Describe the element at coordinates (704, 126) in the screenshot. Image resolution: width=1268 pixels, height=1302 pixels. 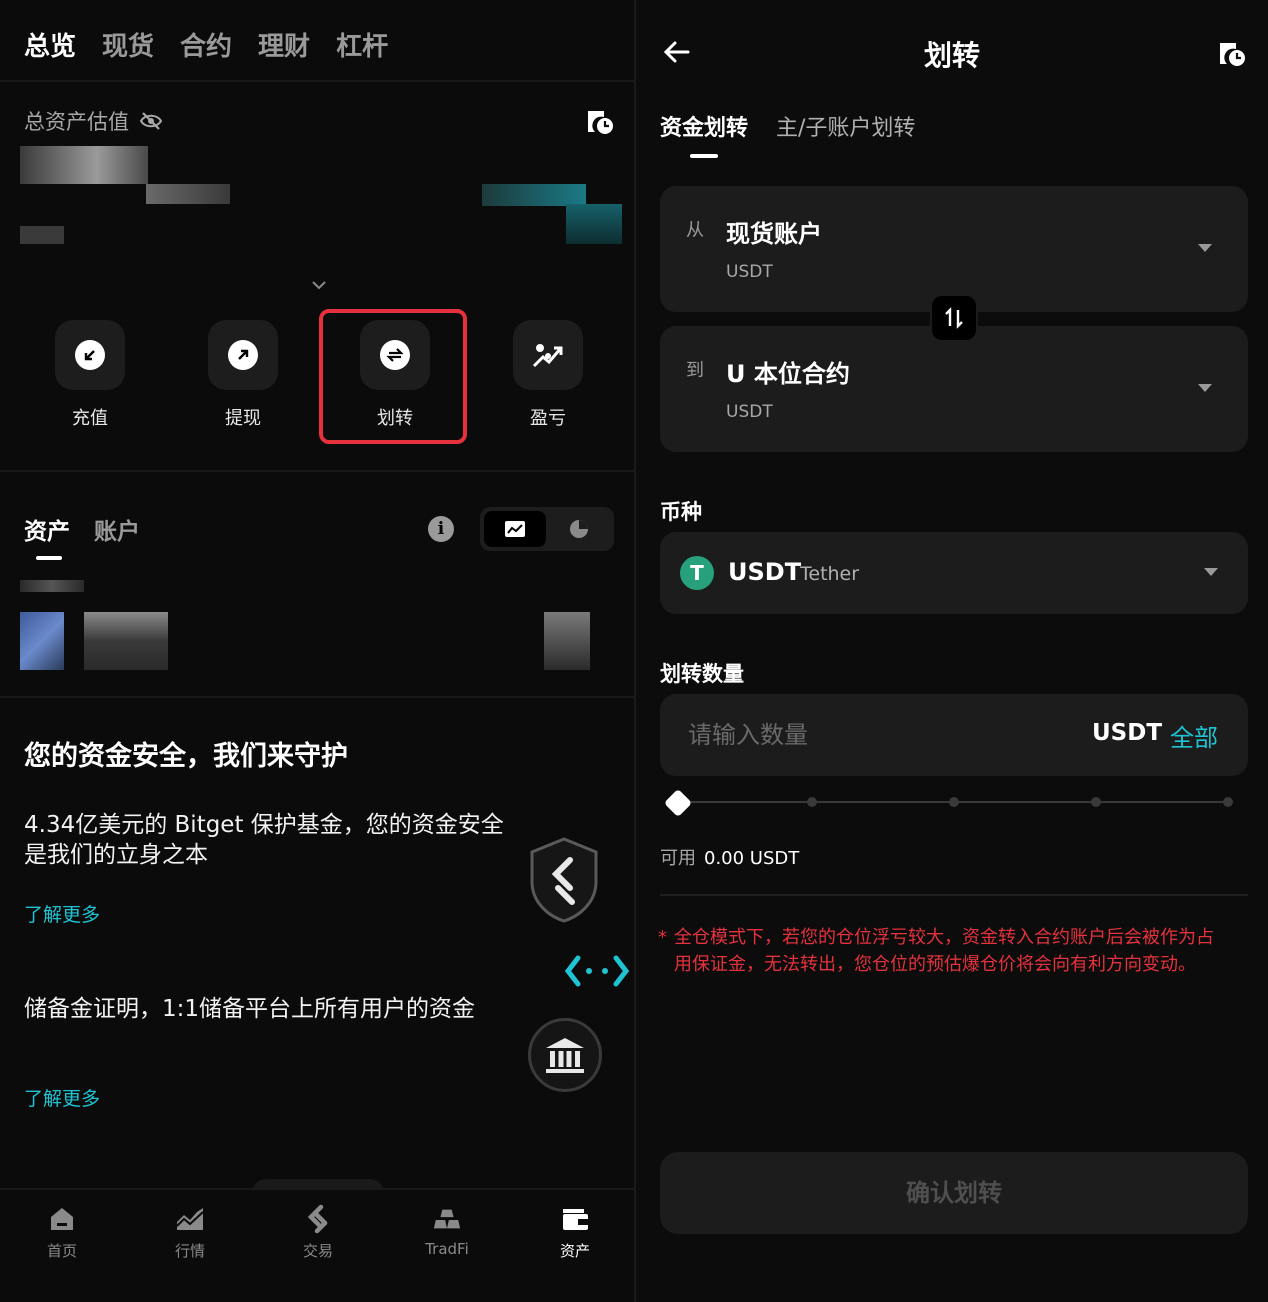
I see `tab-fund-transfer: 资金划转` at that location.